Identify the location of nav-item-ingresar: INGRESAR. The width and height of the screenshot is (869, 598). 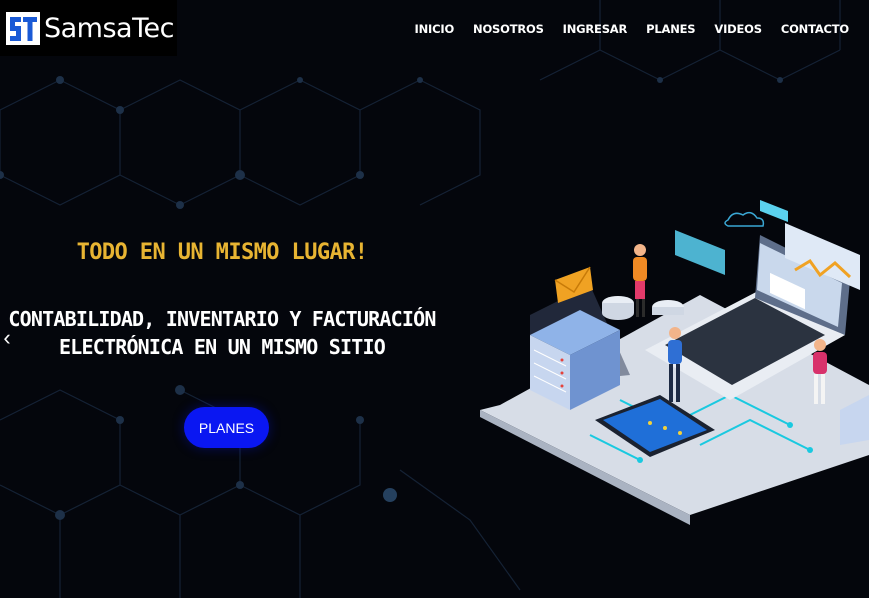
(595, 29).